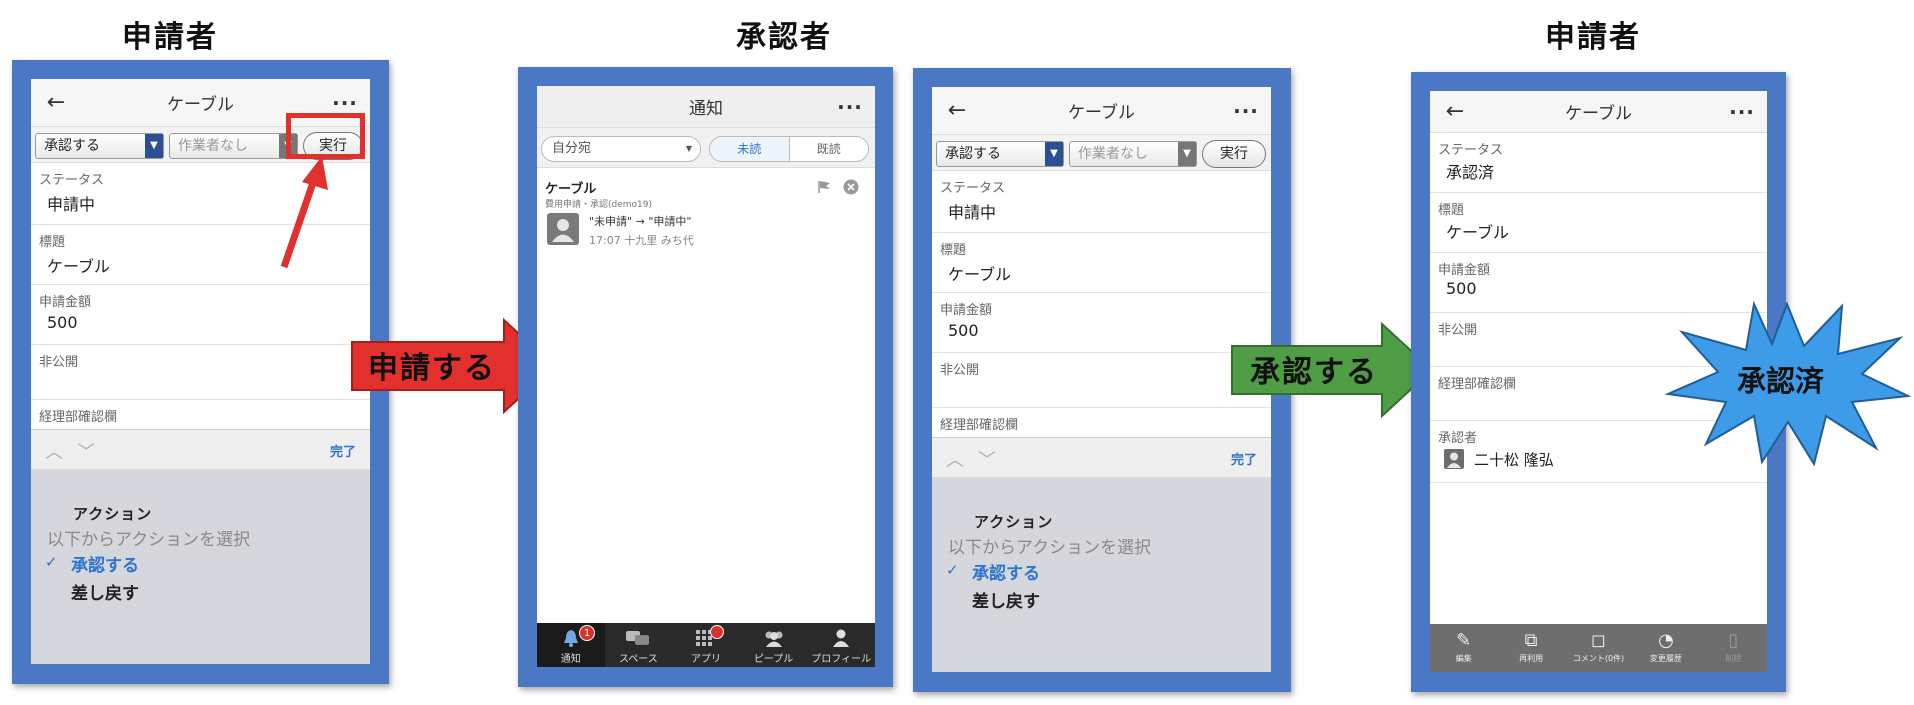 Image resolution: width=1914 pixels, height=705 pixels. Describe the element at coordinates (784, 37) in the screenshot. I see `heading-approver: 承認者` at that location.